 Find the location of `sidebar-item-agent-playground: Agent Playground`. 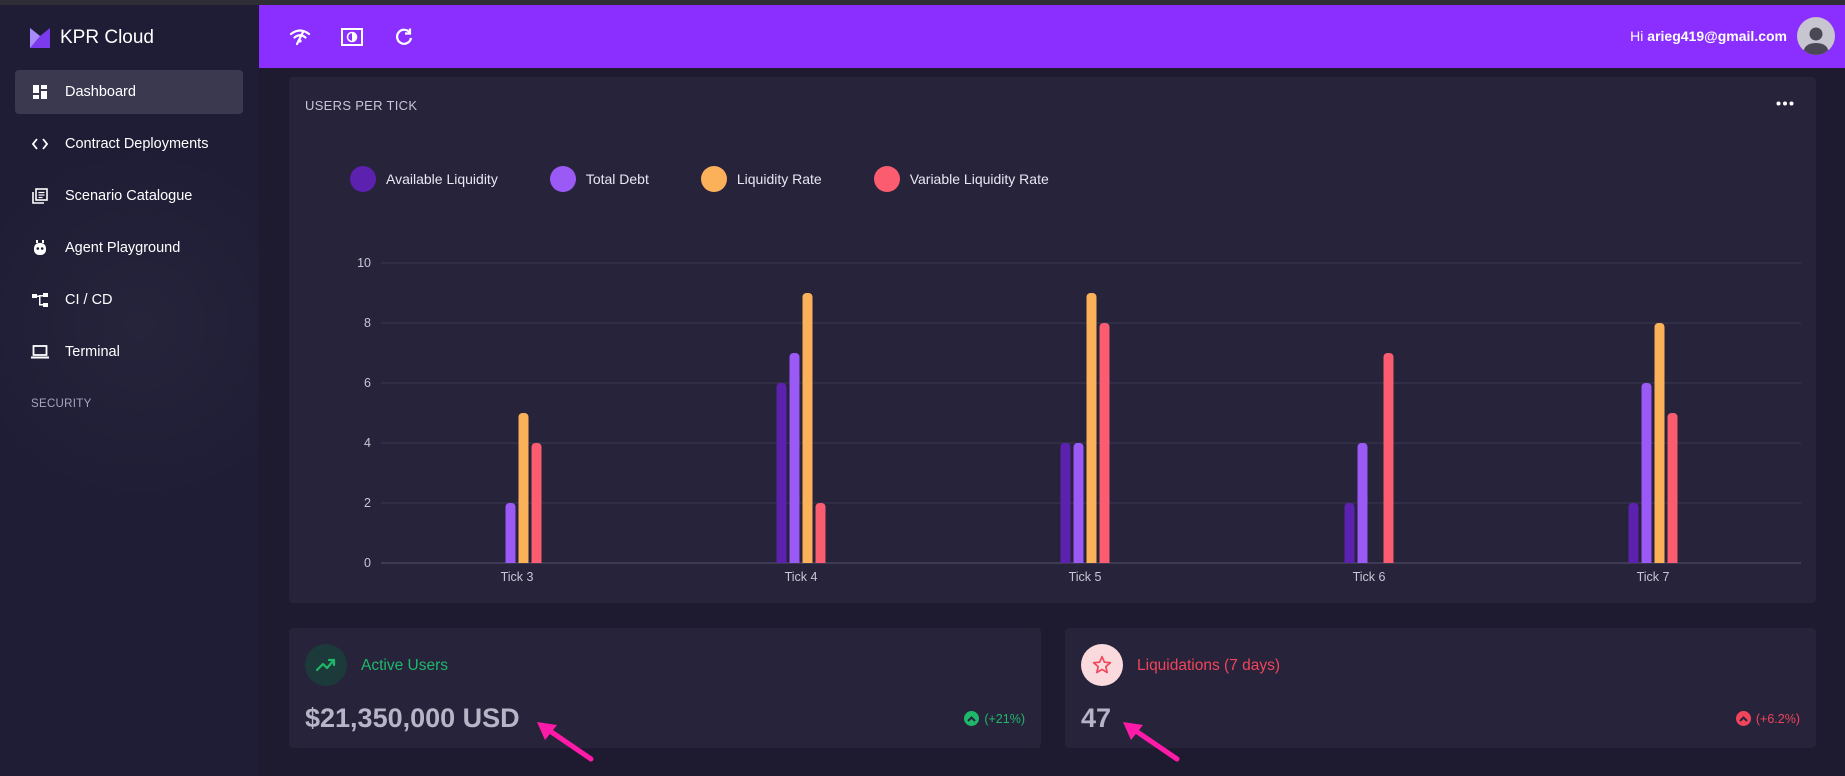

sidebar-item-agent-playground: Agent Playground is located at coordinates (129, 248).